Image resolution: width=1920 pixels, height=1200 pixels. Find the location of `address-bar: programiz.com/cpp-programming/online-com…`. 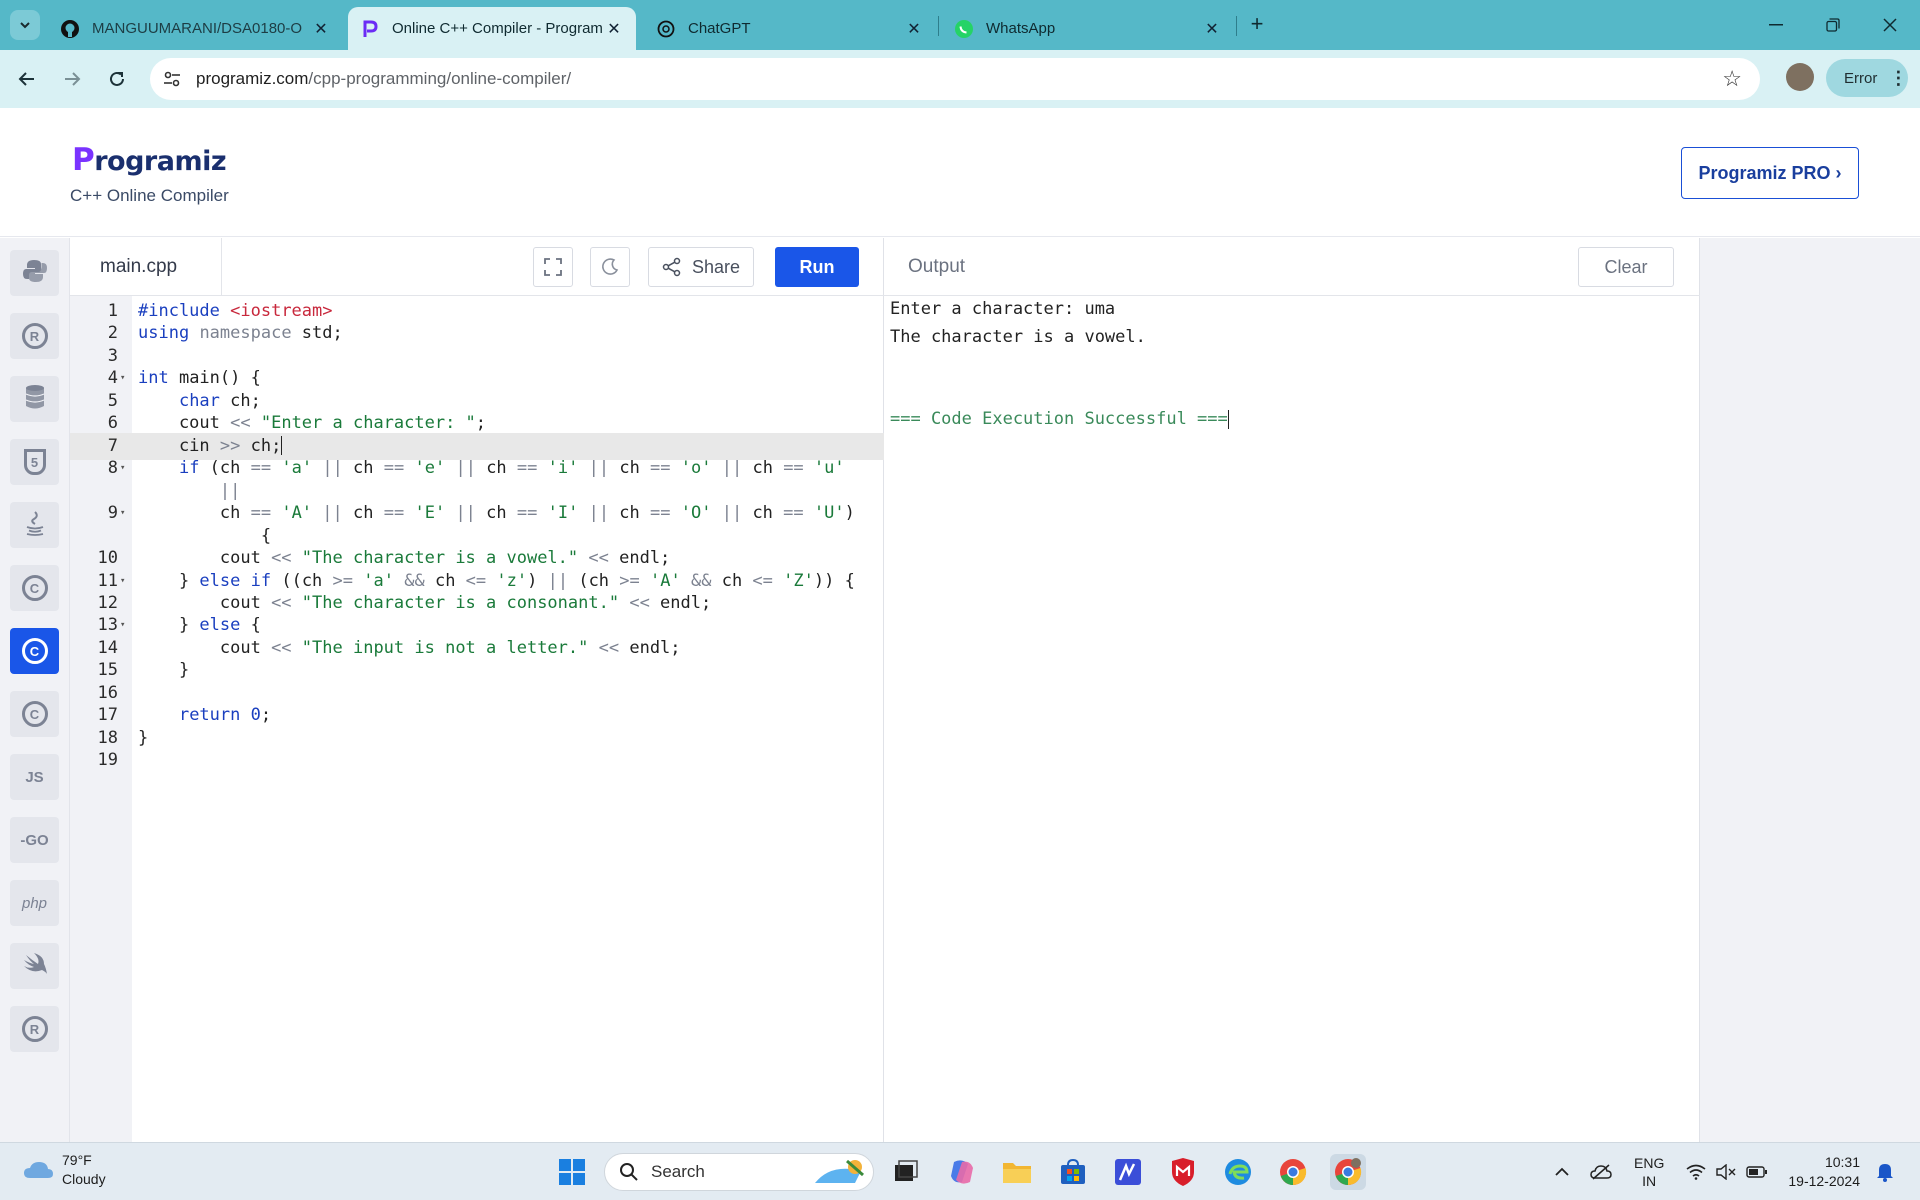

address-bar: programiz.com/cpp-programming/online-com… is located at coordinates (955, 79).